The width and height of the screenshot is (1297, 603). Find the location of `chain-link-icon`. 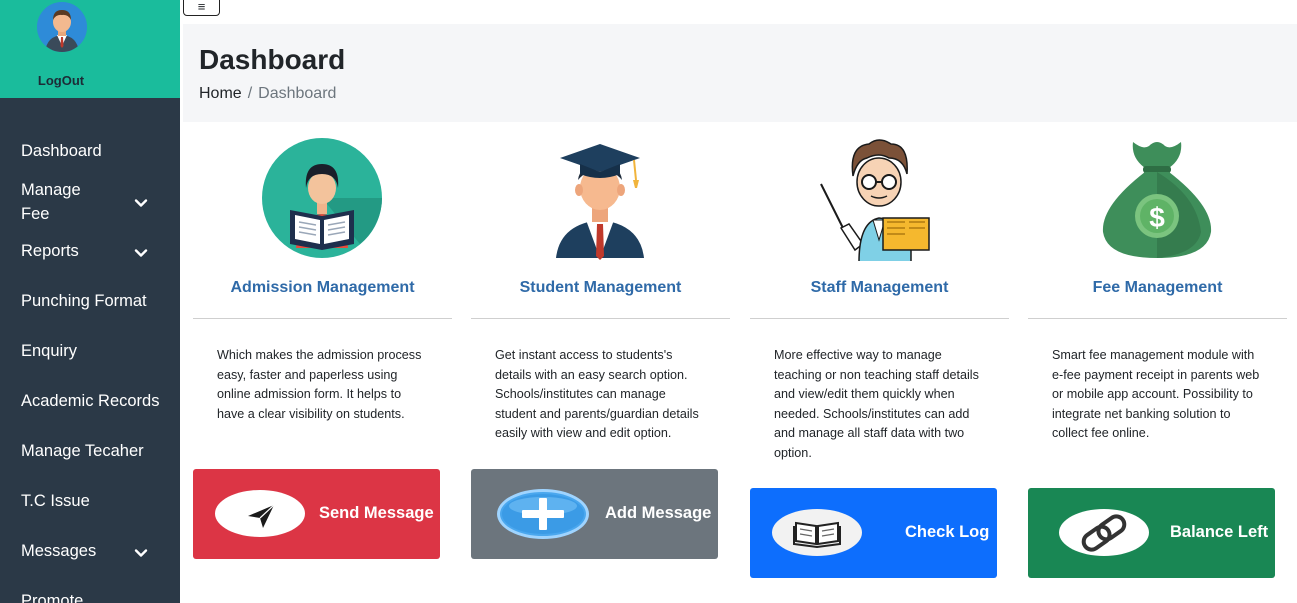

chain-link-icon is located at coordinates (1104, 532).